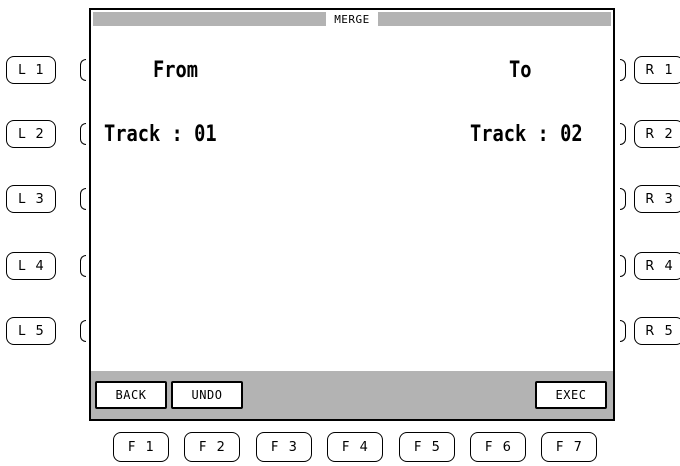 Image resolution: width=680 pixels, height=466 pixels. What do you see at coordinates (31, 266) in the screenshot?
I see `l4-key: L 4` at bounding box center [31, 266].